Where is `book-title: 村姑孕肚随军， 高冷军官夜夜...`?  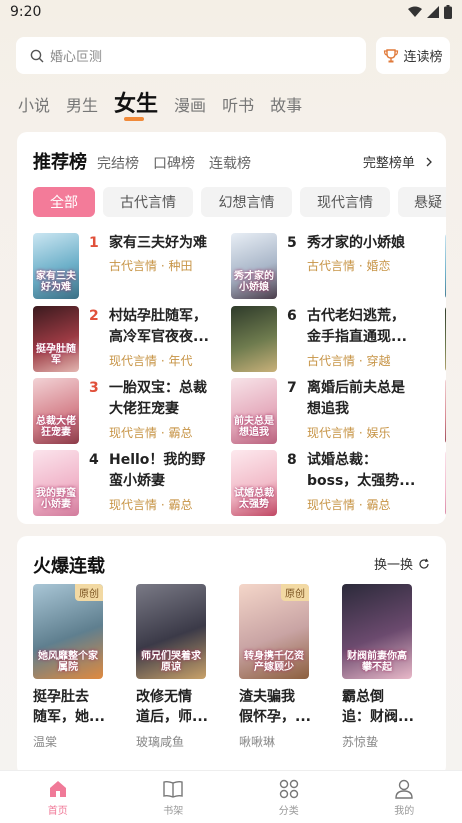 book-title: 村姑孕肚随军， 高冷军官夜夜... is located at coordinates (159, 326).